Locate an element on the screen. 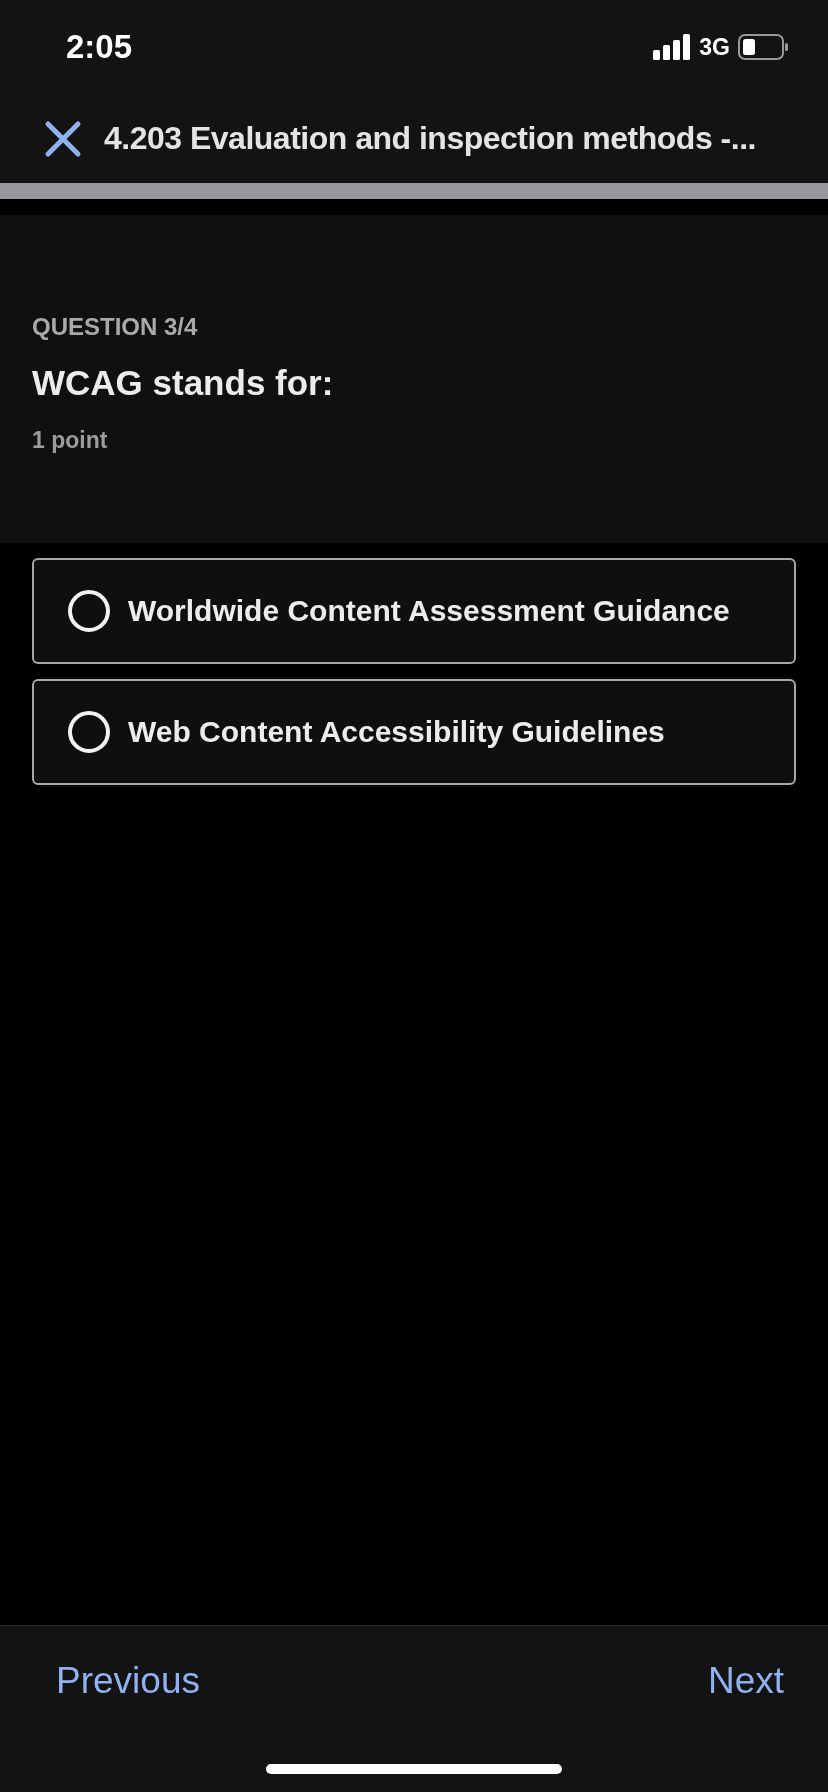 Image resolution: width=828 pixels, height=1792 pixels. question-counter: QUESTION 3/4 is located at coordinates (115, 327).